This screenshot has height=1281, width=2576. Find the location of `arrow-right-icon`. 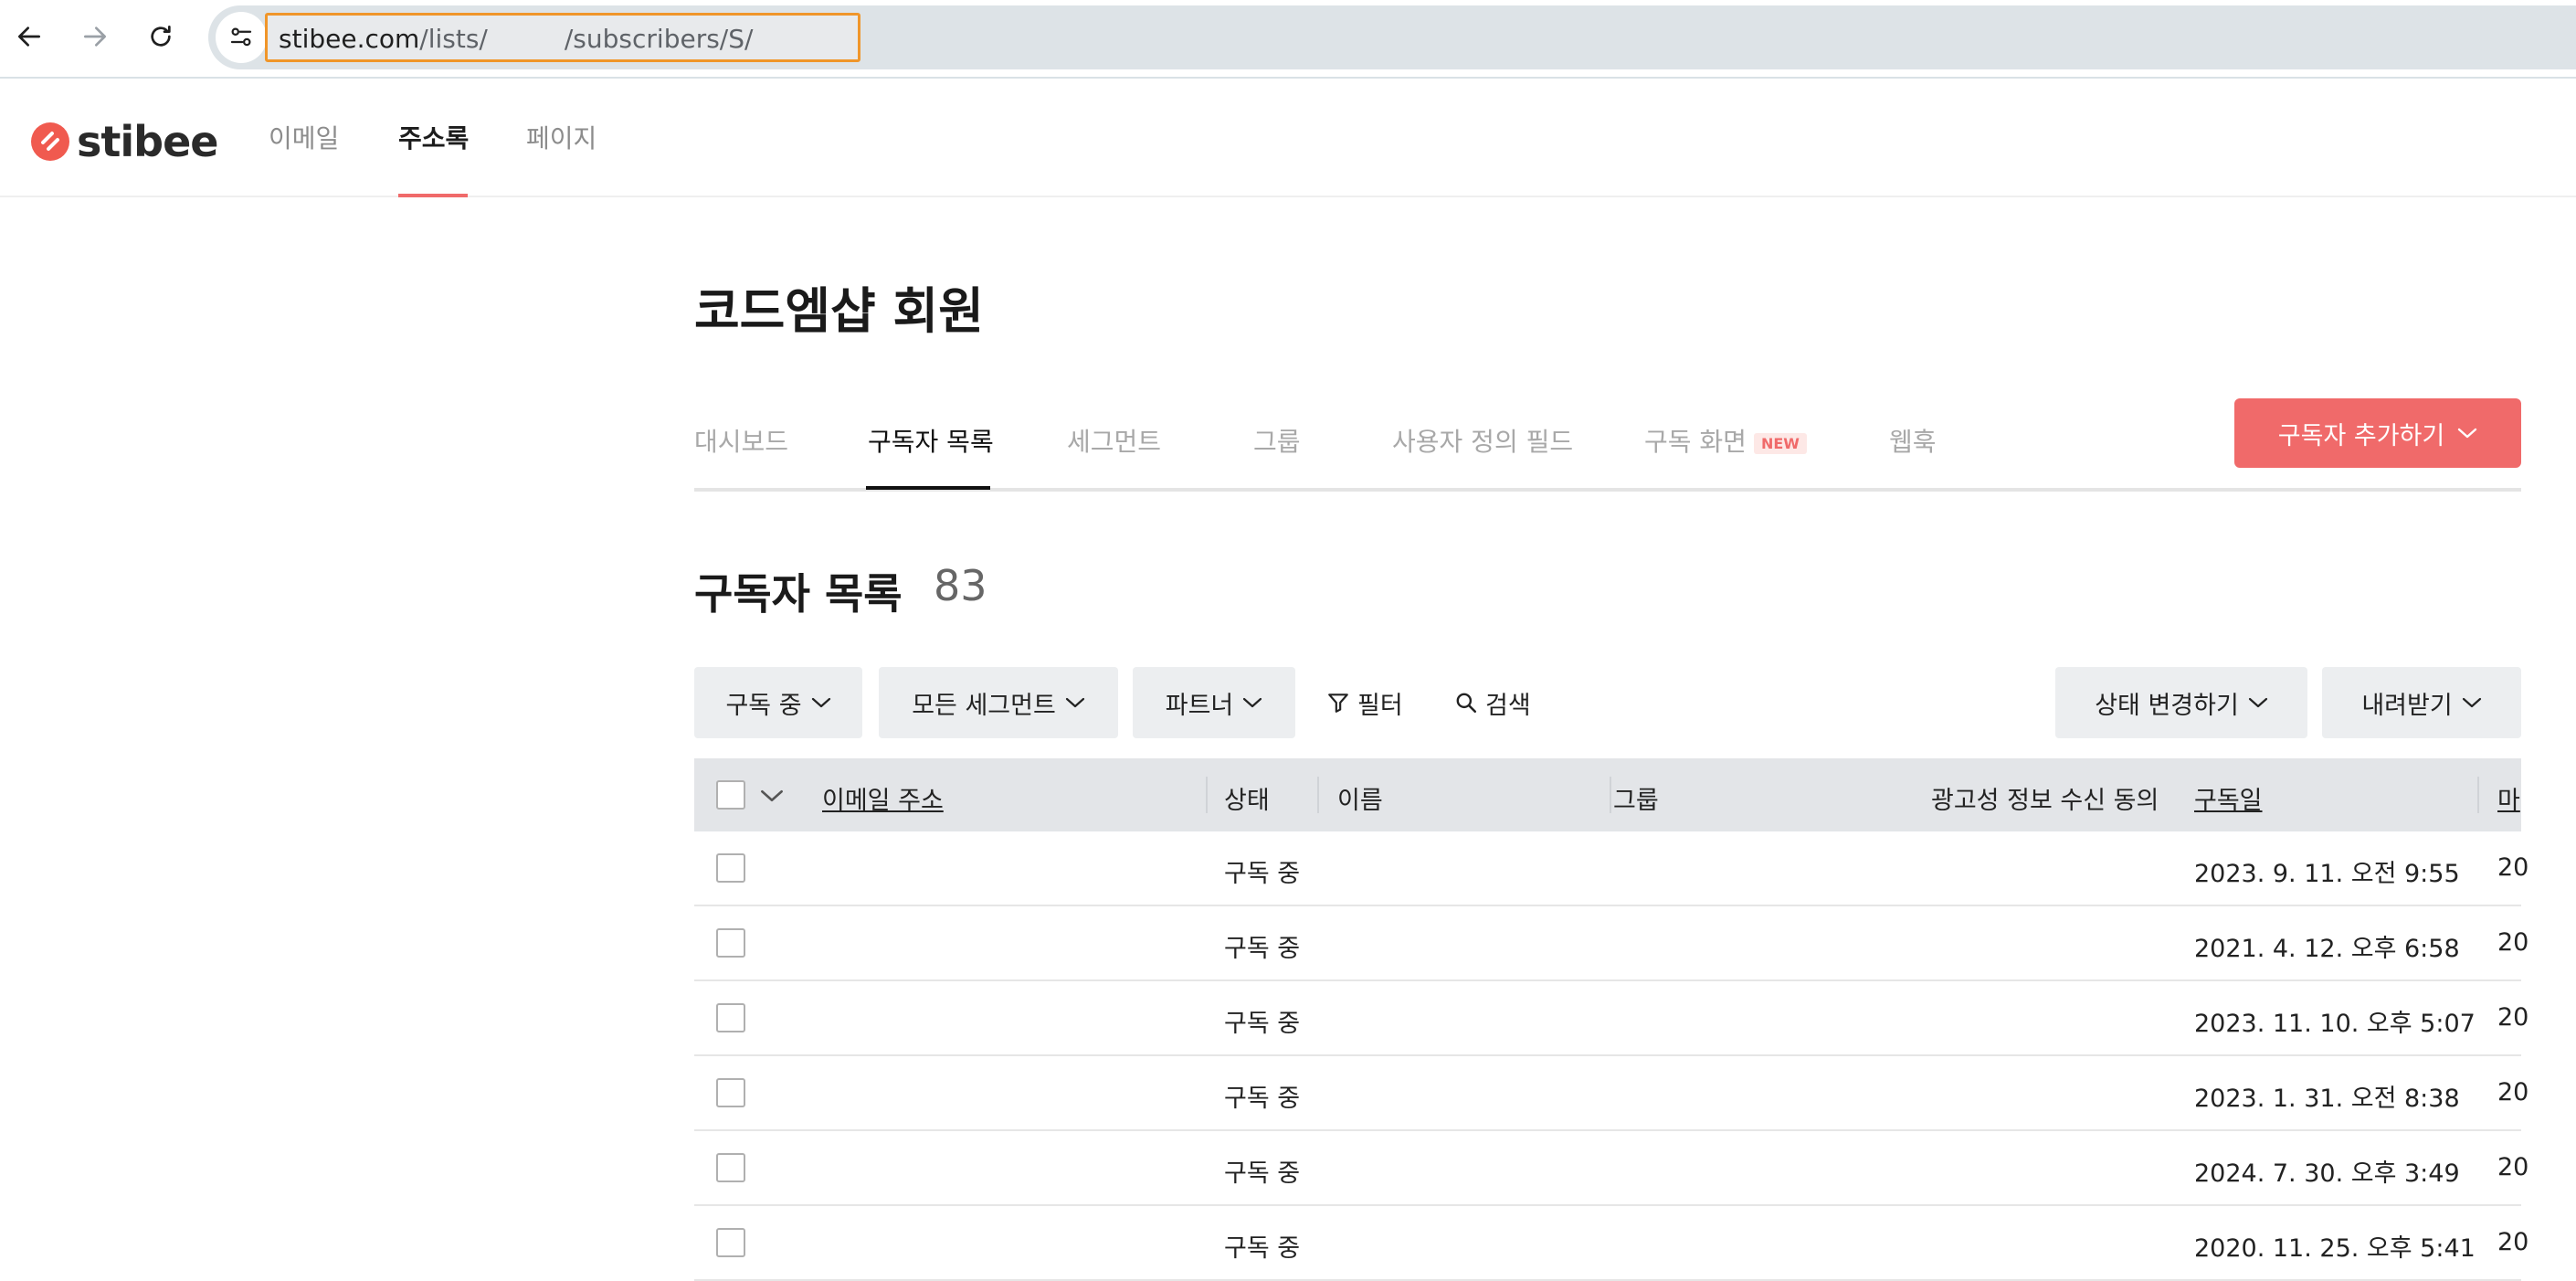

arrow-right-icon is located at coordinates (95, 36).